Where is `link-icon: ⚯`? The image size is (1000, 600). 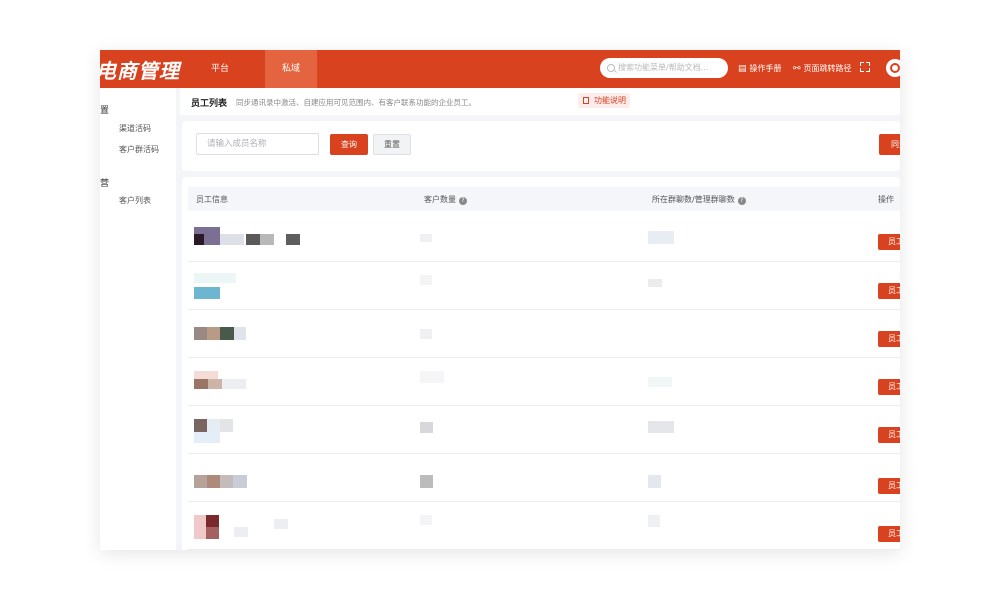 link-icon: ⚯ is located at coordinates (797, 69).